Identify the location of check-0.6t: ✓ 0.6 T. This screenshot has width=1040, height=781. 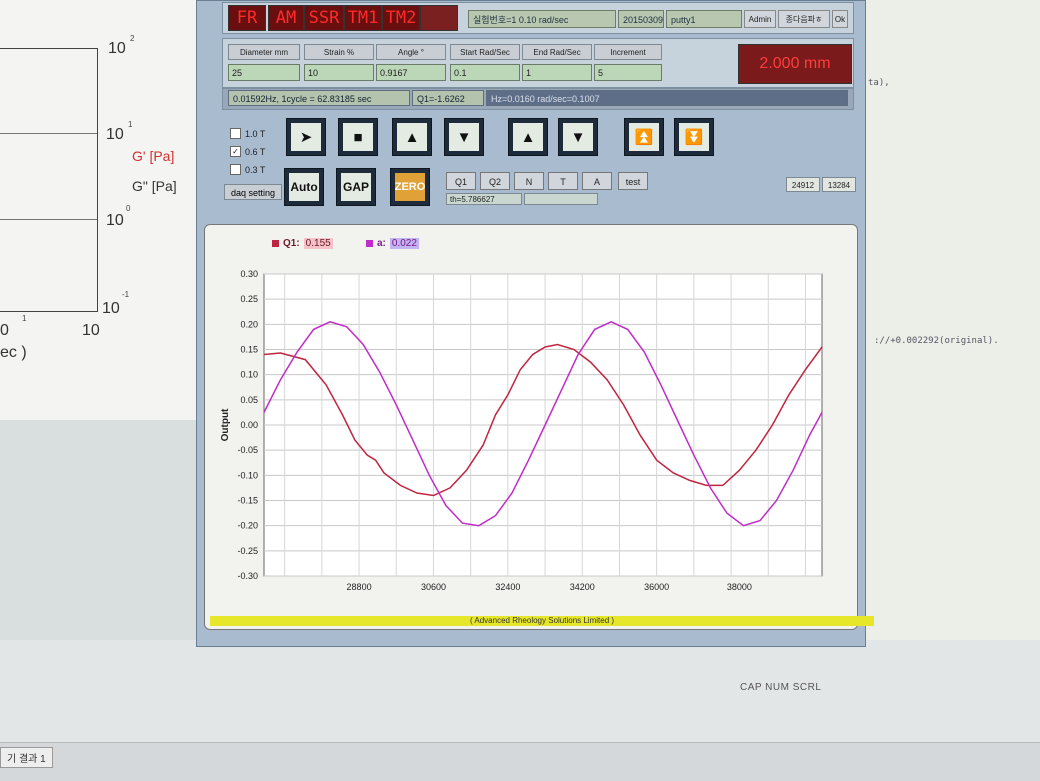
(247, 151).